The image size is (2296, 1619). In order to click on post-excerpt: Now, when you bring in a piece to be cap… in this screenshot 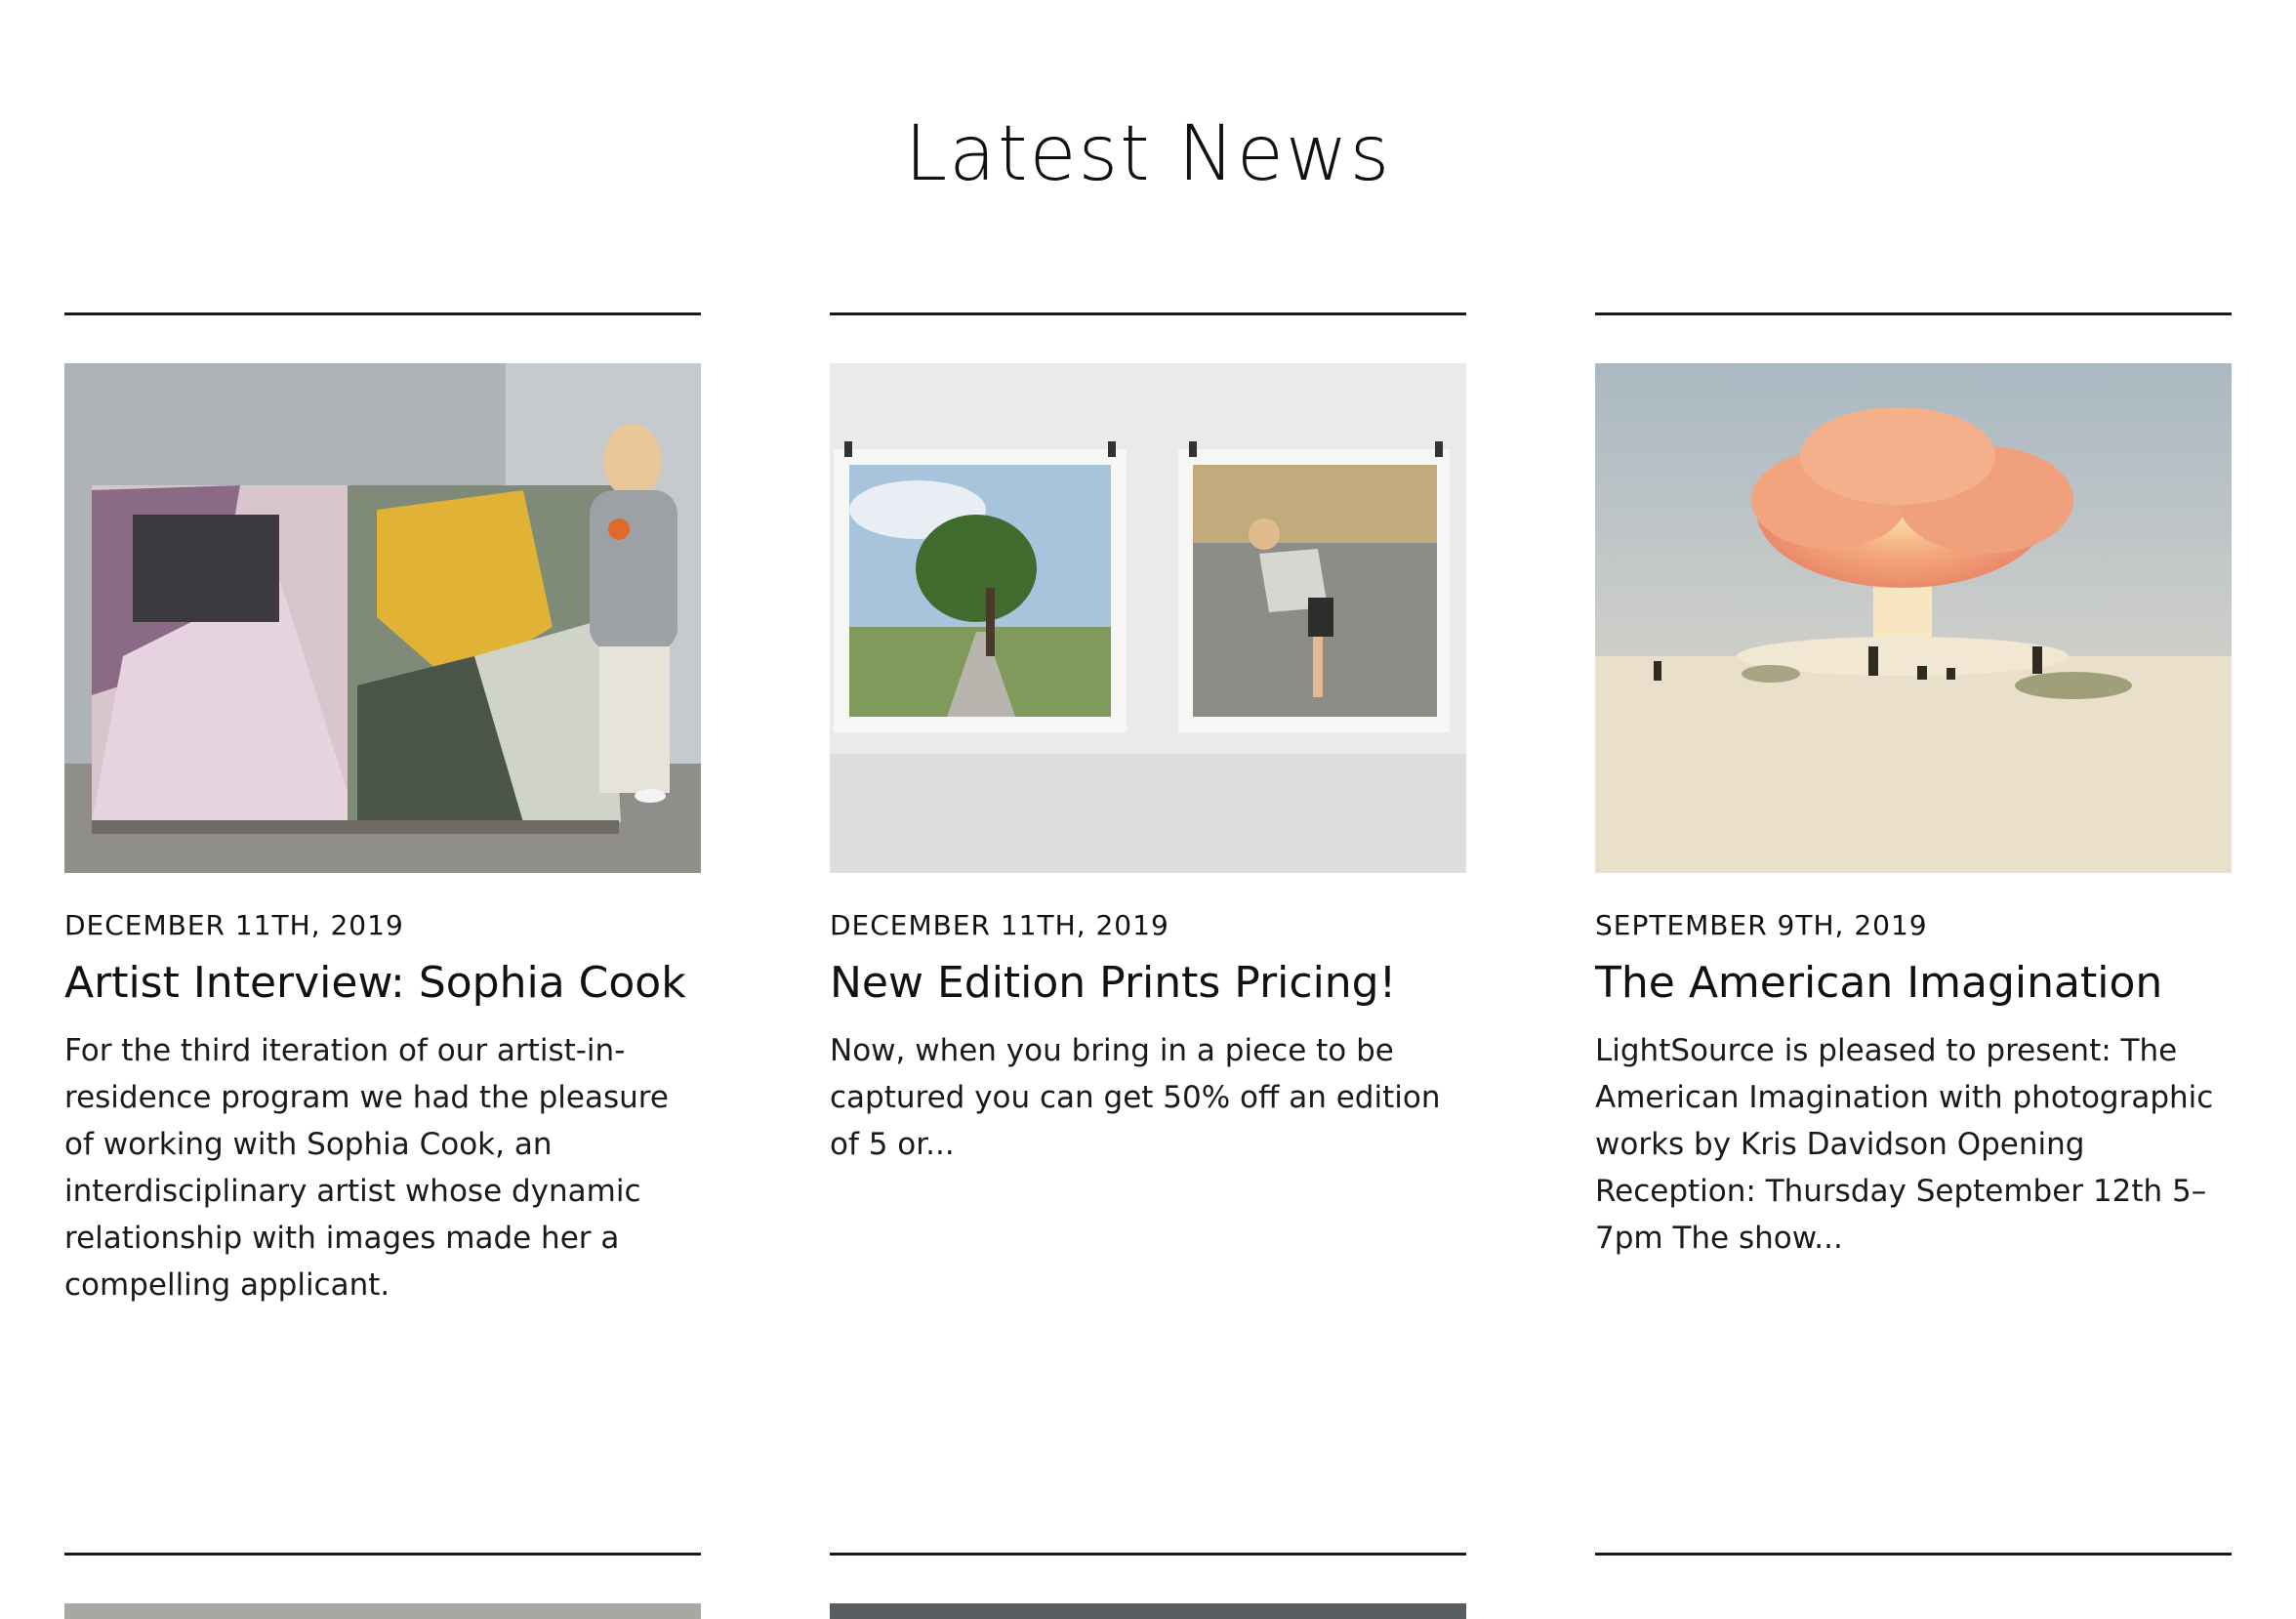, I will do `click(1135, 1097)`.